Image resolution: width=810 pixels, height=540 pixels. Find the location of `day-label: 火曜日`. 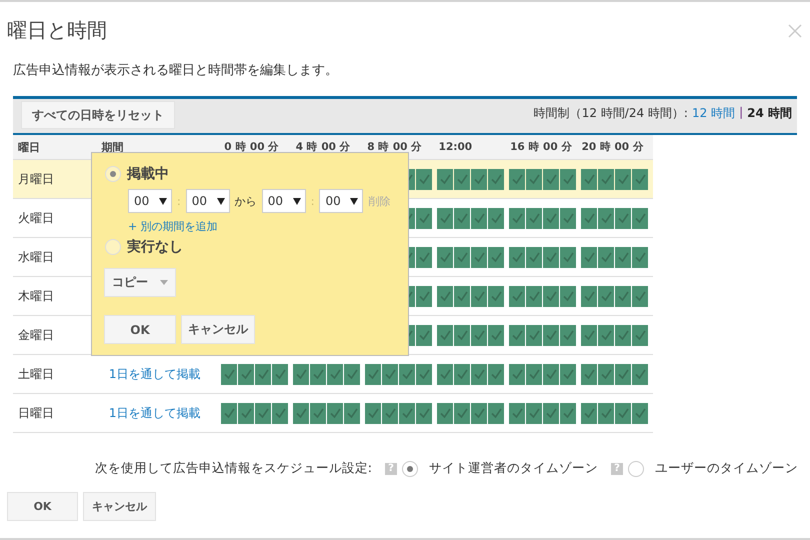

day-label: 火曜日 is located at coordinates (36, 218).